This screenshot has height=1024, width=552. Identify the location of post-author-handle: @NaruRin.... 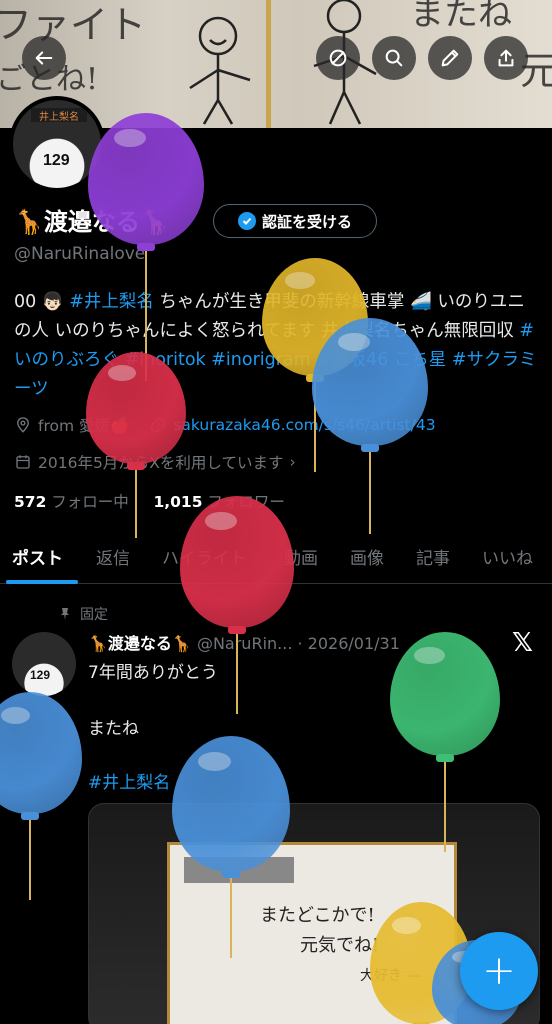
(244, 643).